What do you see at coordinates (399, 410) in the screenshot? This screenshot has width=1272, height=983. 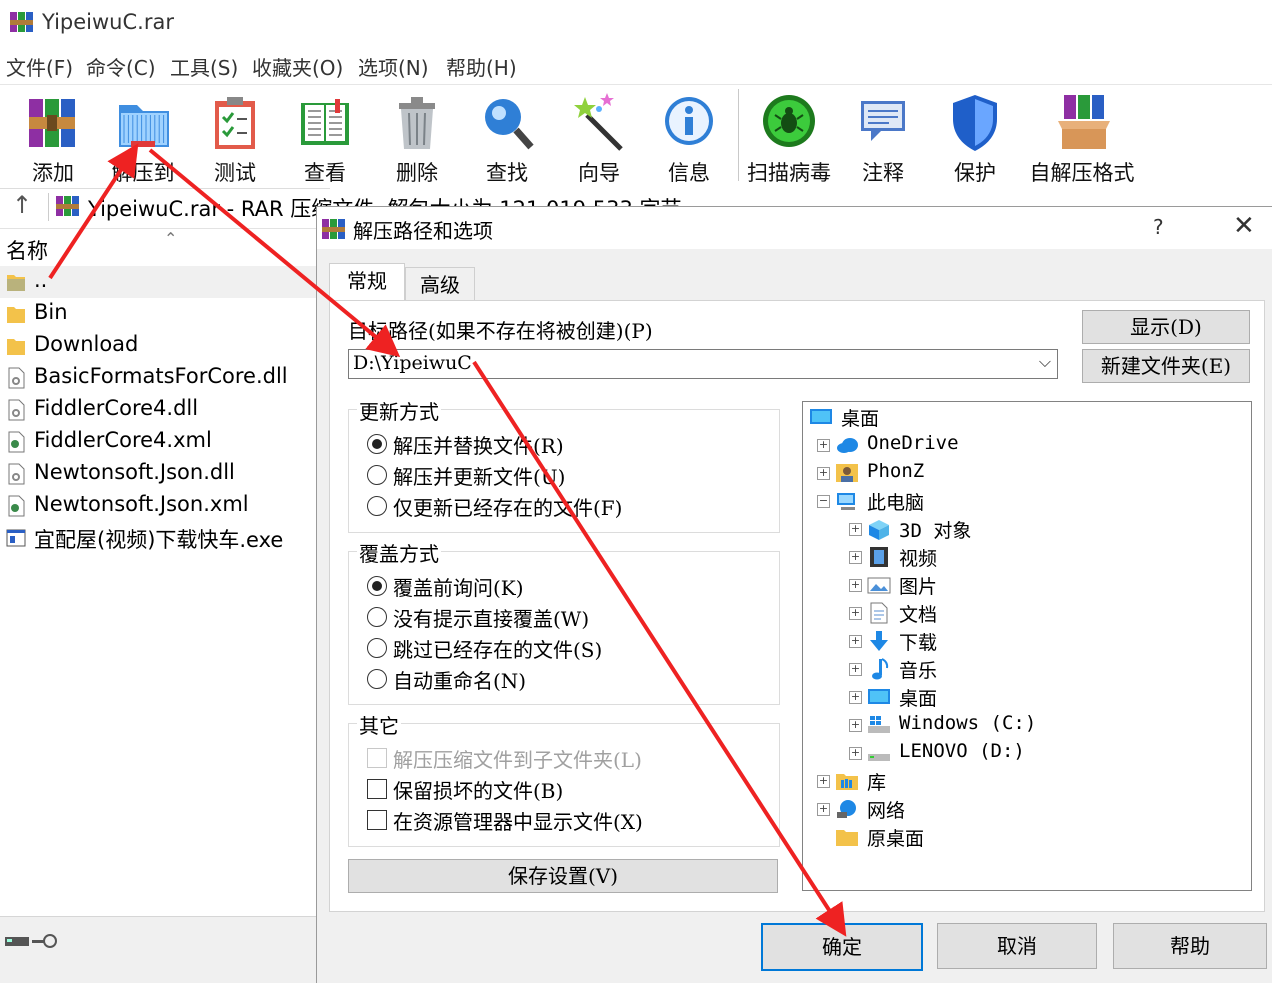 I see `update-mode-title: 更新方式` at bounding box center [399, 410].